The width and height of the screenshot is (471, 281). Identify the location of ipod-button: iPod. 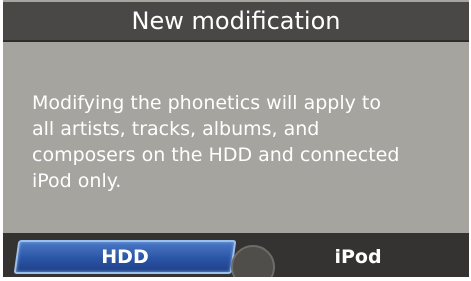
(358, 257).